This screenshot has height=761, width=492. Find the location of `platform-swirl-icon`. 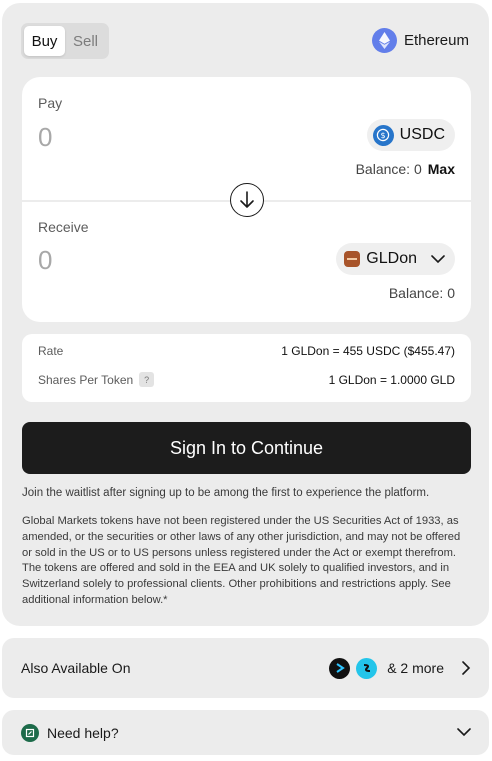

platform-swirl-icon is located at coordinates (367, 668).